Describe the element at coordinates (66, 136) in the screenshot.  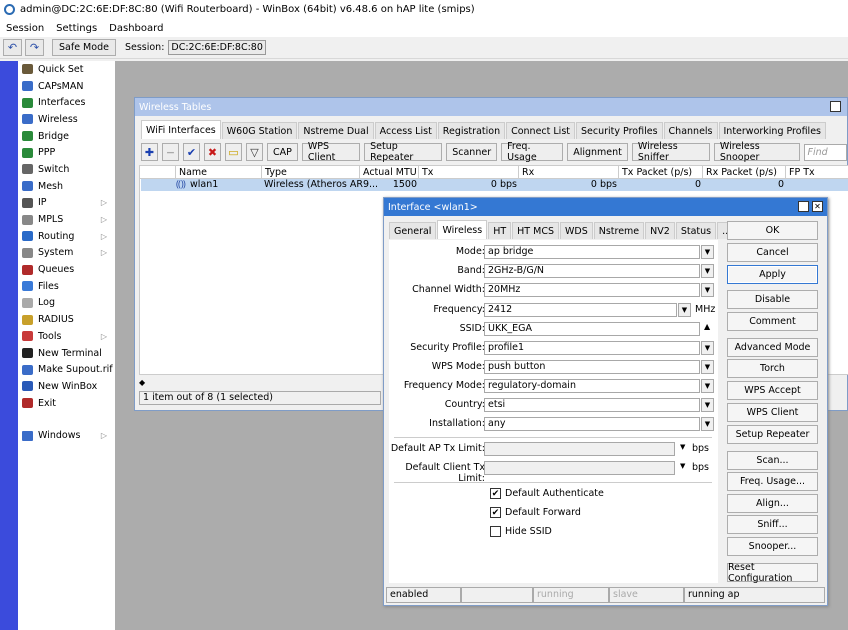
I see `sidebar-item-bridge: Bridge` at that location.